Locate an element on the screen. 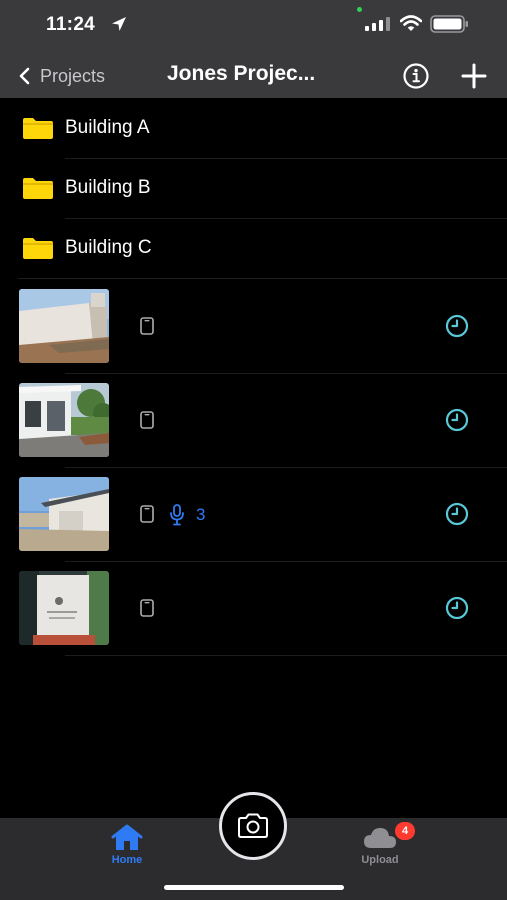  back-label: Projects is located at coordinates (73, 75).